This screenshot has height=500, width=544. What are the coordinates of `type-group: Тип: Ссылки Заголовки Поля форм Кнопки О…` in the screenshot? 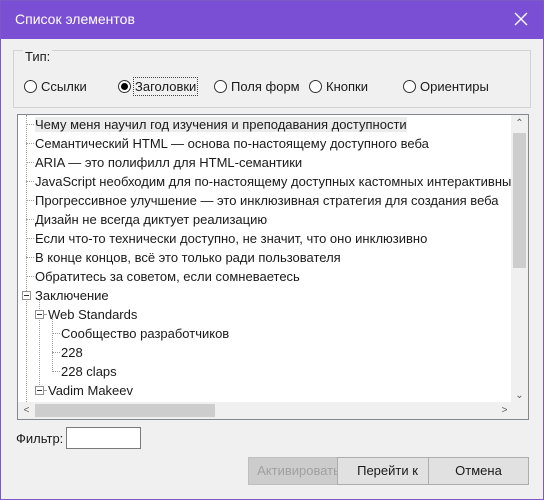 It's located at (272, 78).